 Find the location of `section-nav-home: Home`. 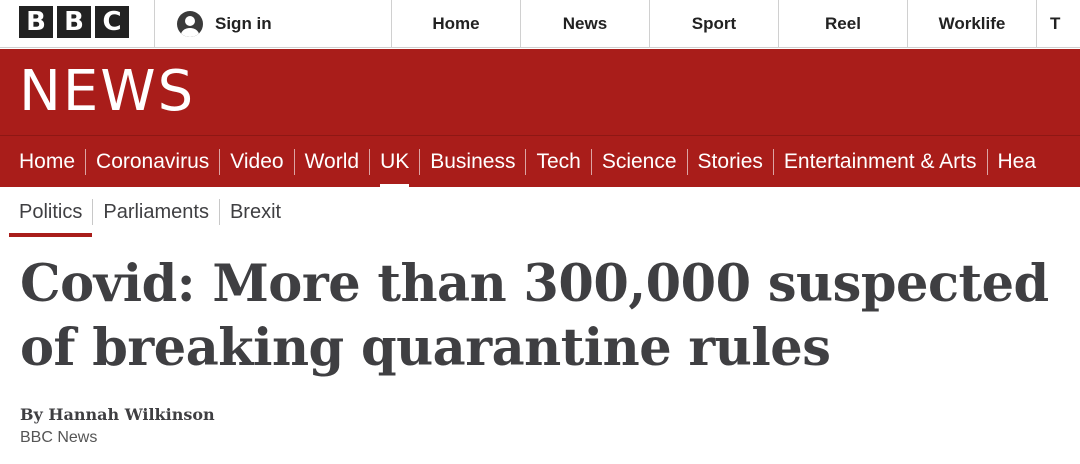

section-nav-home: Home is located at coordinates (42, 161).